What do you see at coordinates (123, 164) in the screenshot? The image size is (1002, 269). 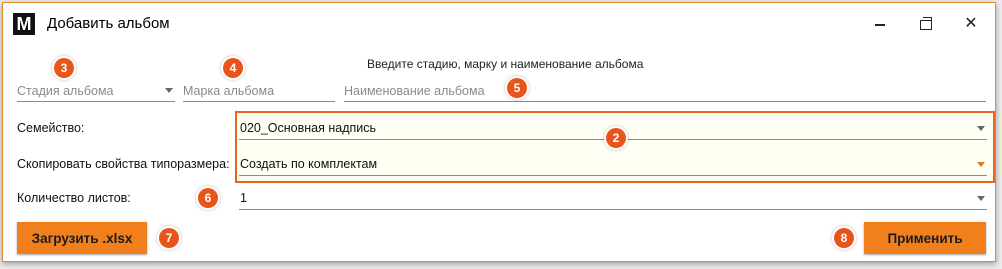 I see `copy-props-label: Скопировать свойства типоразмера:` at bounding box center [123, 164].